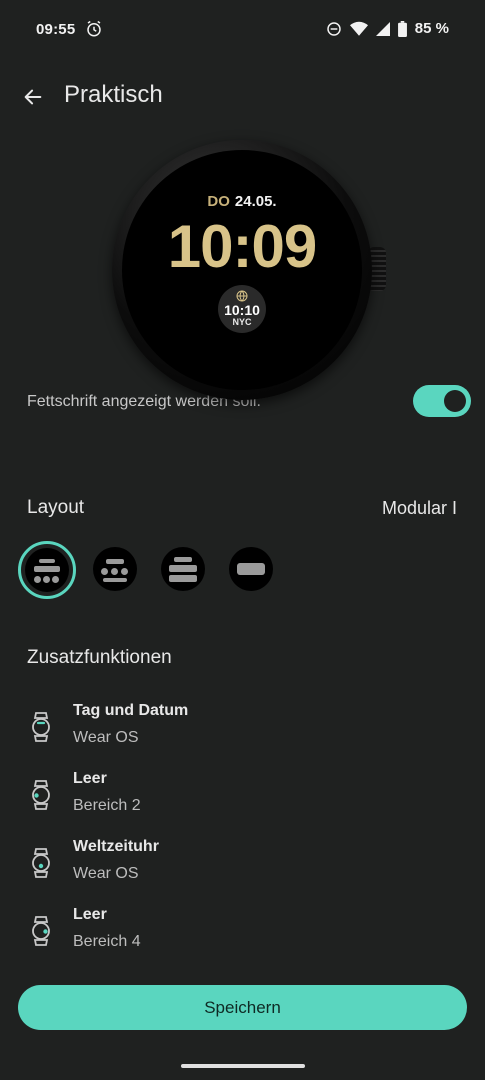 The width and height of the screenshot is (485, 1080). I want to click on complication-subtitle: Bereich 2, so click(107, 805).